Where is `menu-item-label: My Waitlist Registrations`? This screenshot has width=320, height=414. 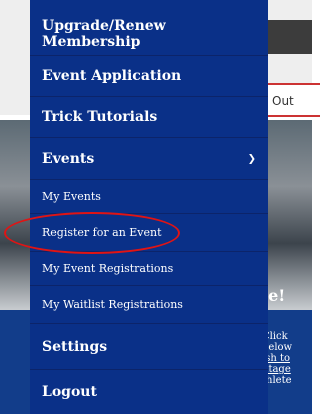
menu-item-label: My Waitlist Registrations is located at coordinates (112, 304).